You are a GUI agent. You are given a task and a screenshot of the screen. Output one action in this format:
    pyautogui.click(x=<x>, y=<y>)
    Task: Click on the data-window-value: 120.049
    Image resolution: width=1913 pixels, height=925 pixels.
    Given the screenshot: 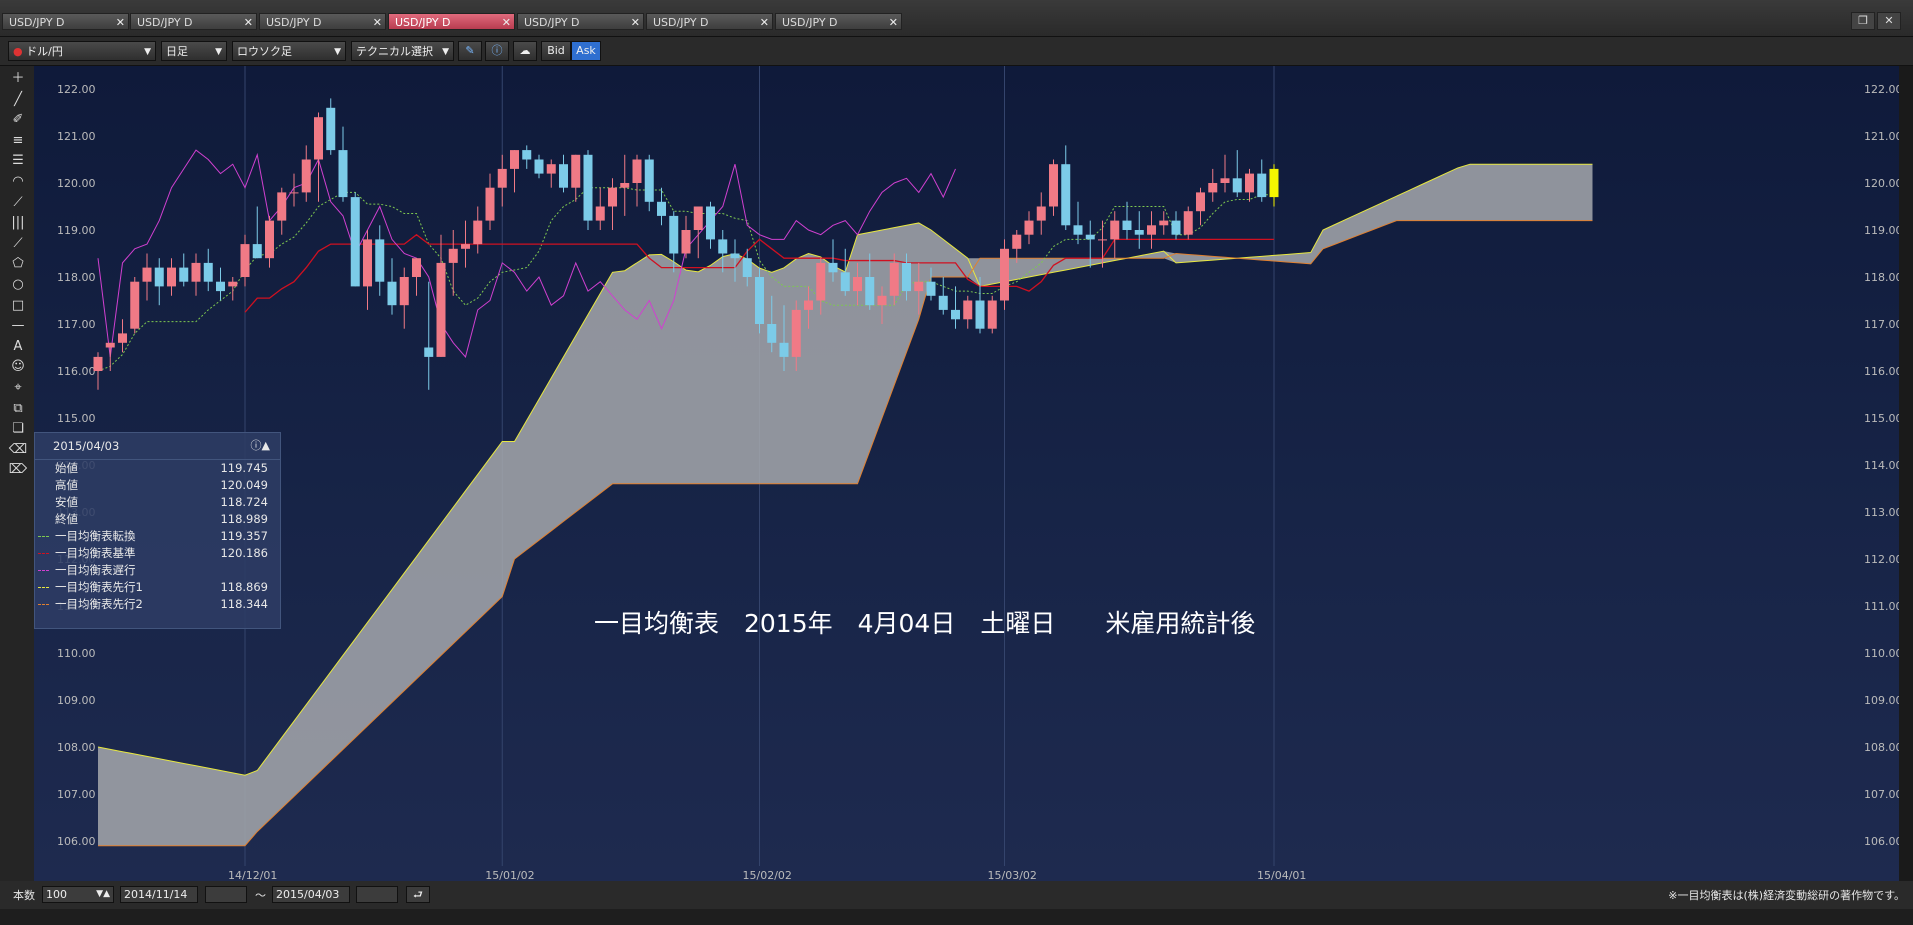 What is the action you would take?
    pyautogui.click(x=244, y=485)
    